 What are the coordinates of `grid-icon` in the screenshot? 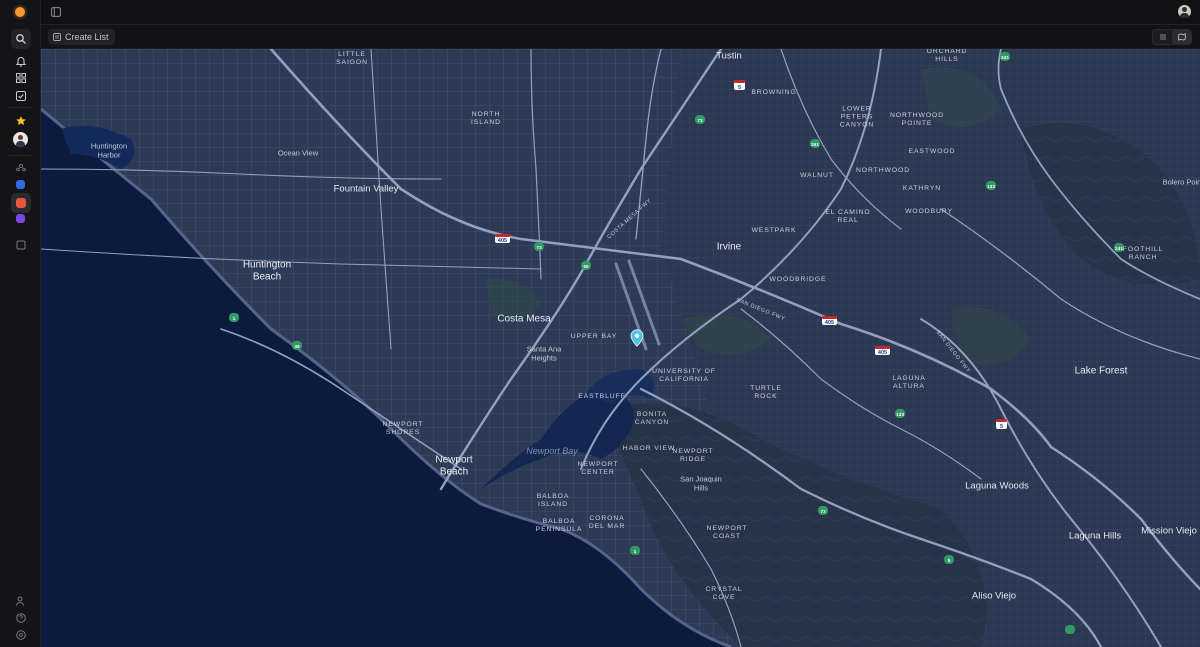 It's located at (21, 78).